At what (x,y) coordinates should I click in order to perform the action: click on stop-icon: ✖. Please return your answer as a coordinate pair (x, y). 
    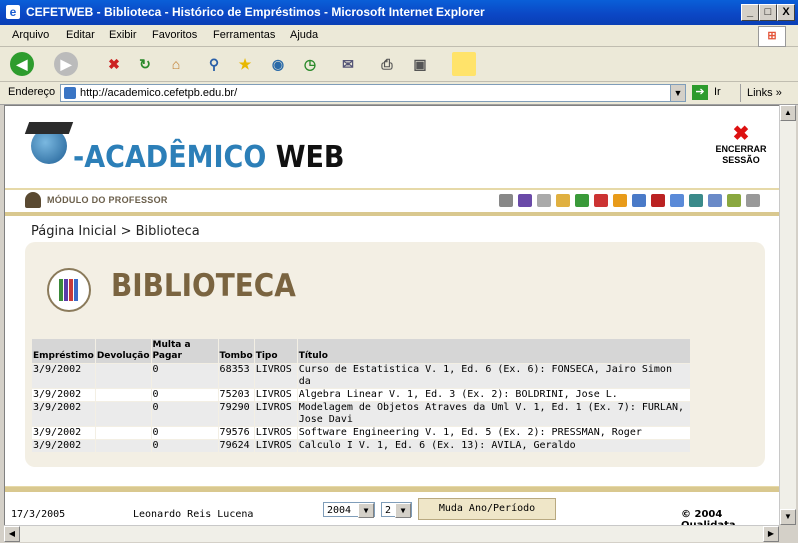
    Looking at the image, I should click on (114, 64).